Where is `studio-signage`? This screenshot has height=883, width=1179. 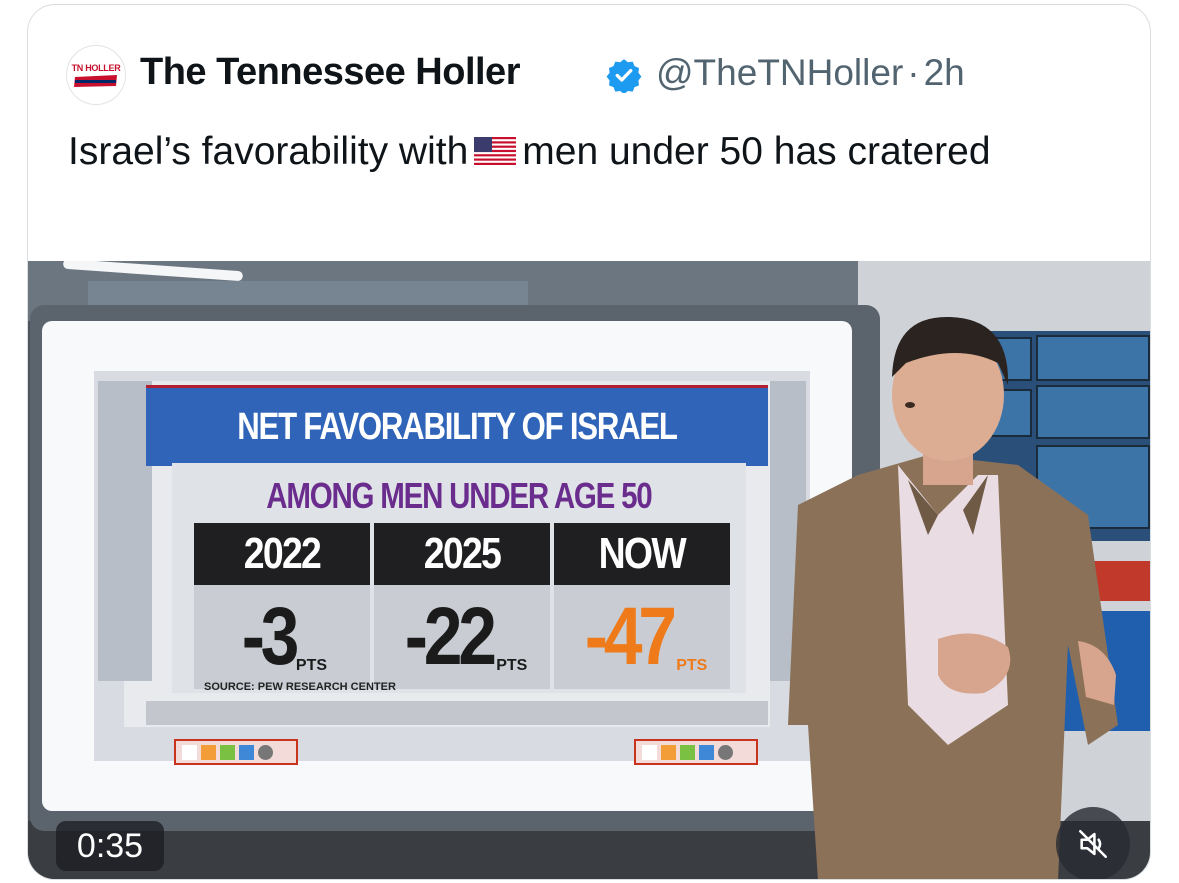
studio-signage is located at coordinates (308, 294).